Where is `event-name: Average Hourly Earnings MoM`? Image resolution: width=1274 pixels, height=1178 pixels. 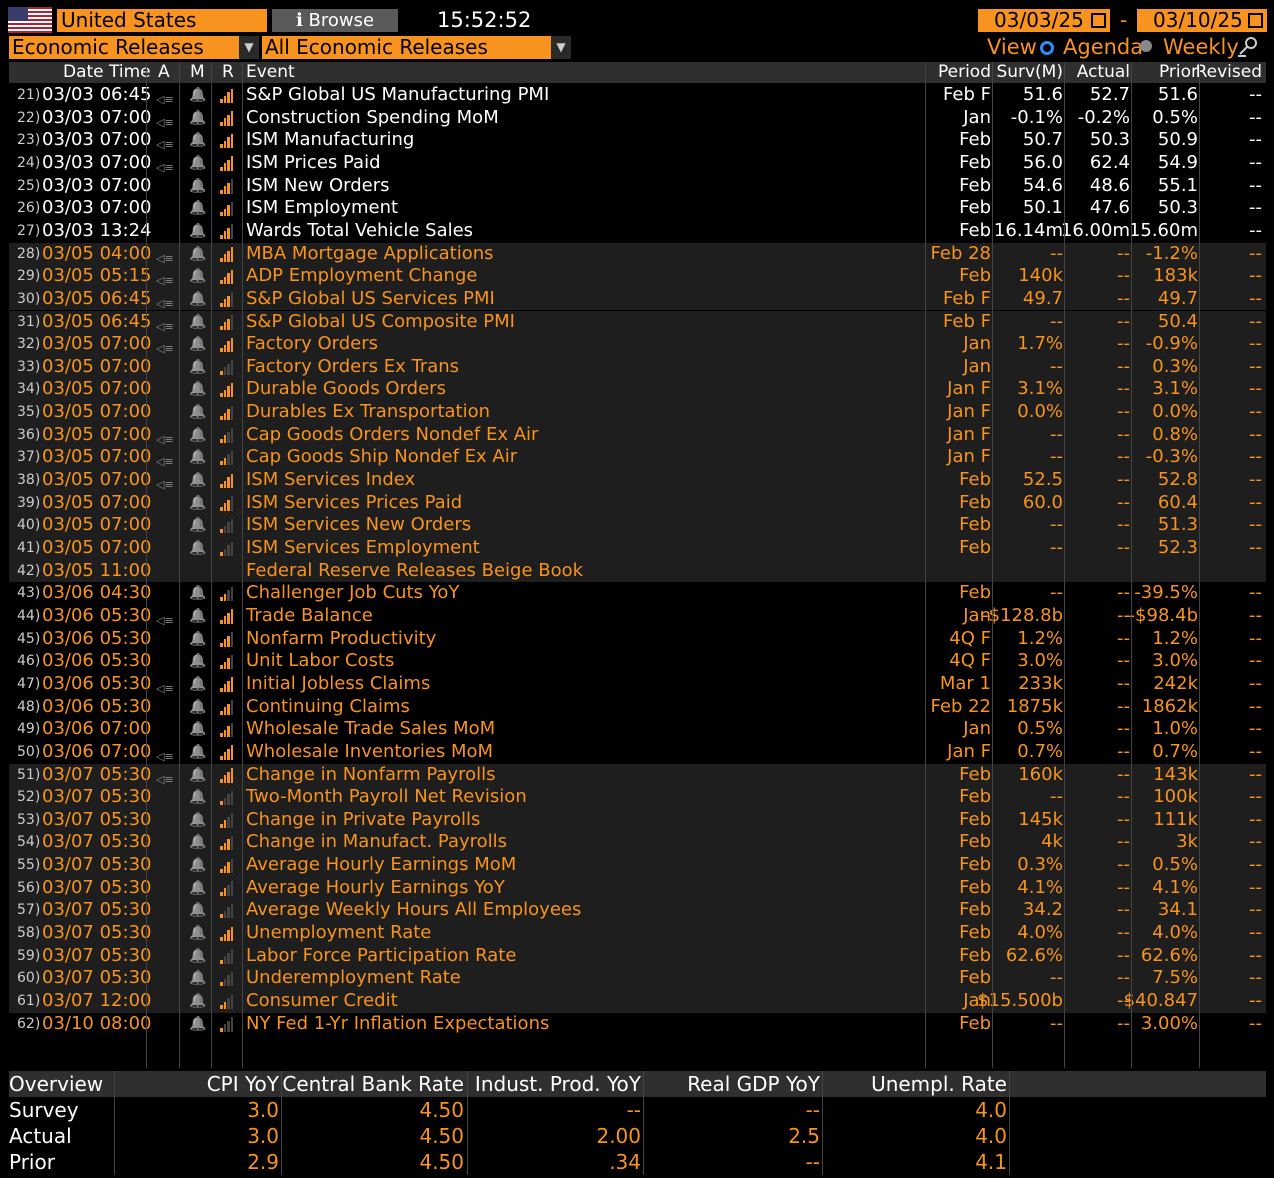 event-name: Average Hourly Earnings MoM is located at coordinates (381, 865).